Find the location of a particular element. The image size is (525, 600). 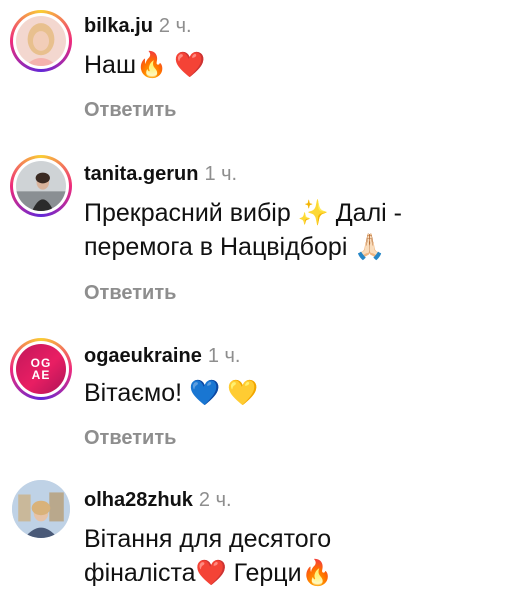

username: ogaeukraine is located at coordinates (143, 356).